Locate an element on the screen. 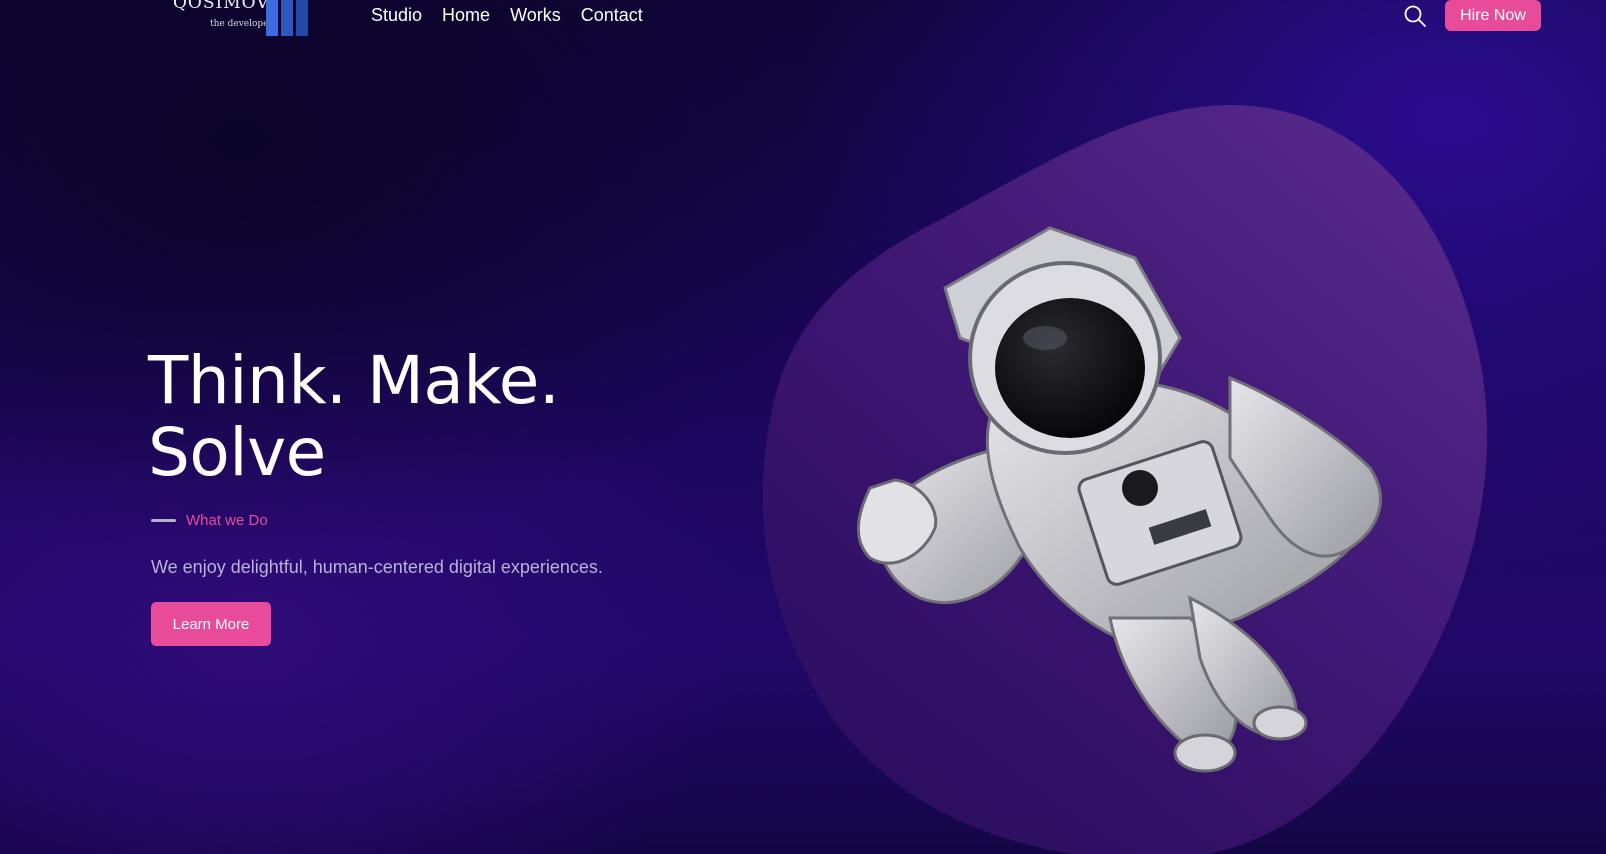 This screenshot has height=854, width=1606. search-button is located at coordinates (1415, 16).